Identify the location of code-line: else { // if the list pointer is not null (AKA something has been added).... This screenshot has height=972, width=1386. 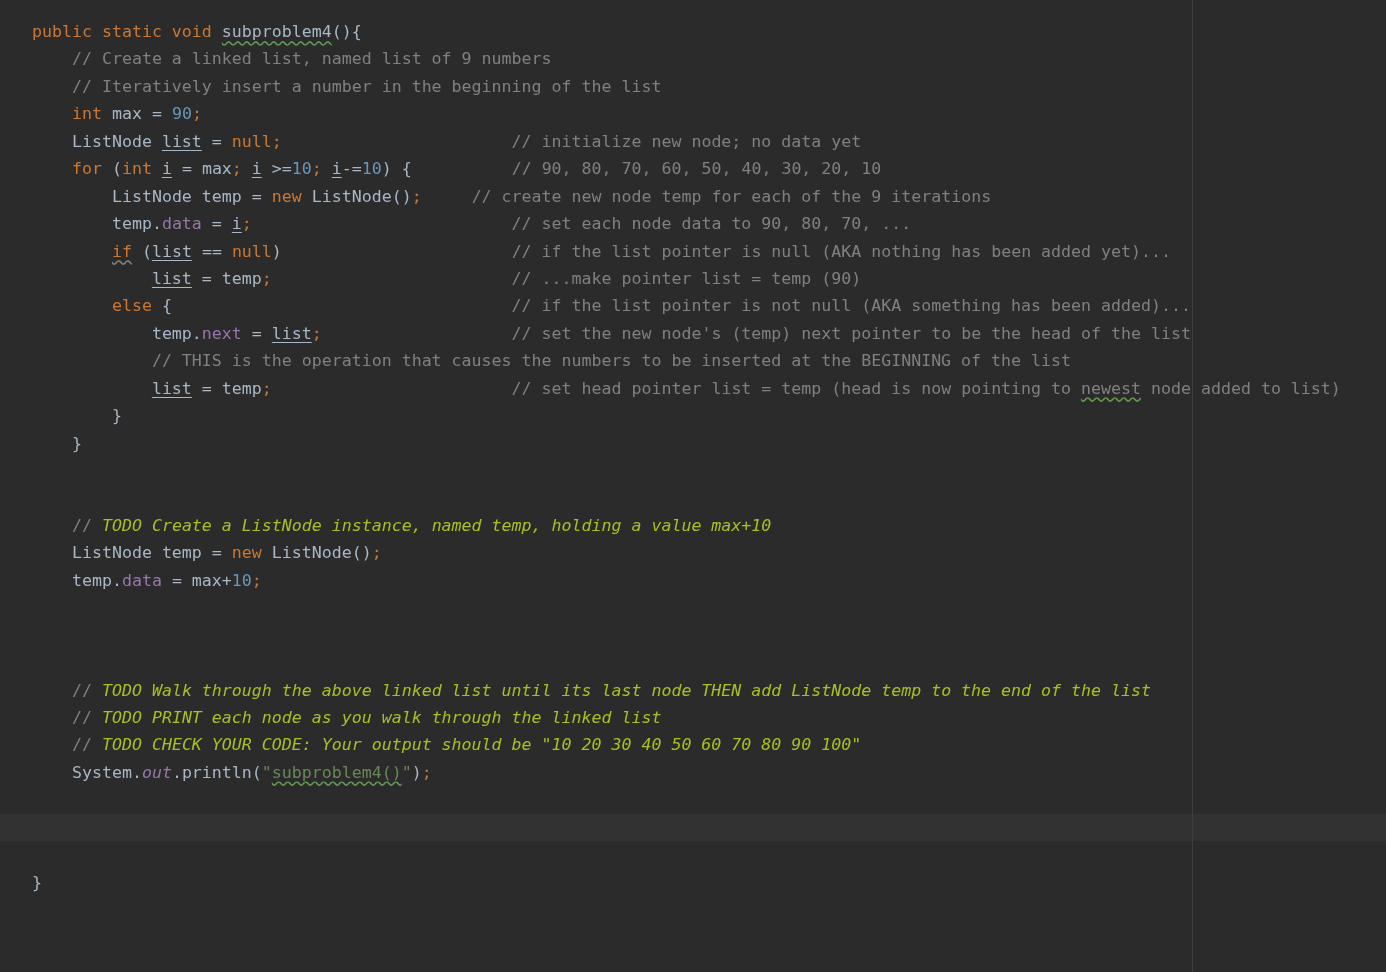
(651, 306).